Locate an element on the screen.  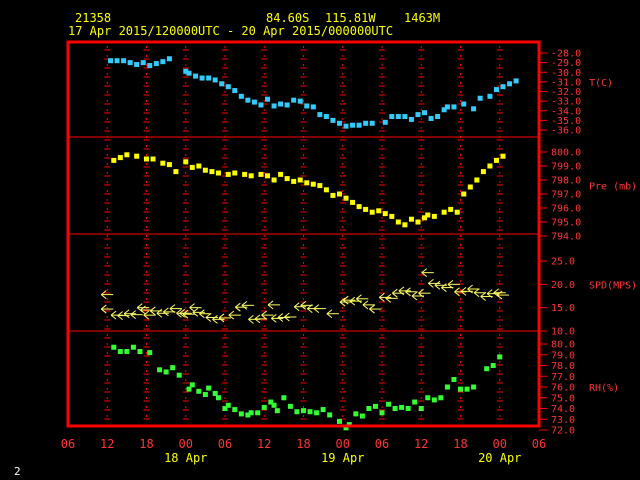
y-tick-label: 78.0 is located at coordinates (563, 366).